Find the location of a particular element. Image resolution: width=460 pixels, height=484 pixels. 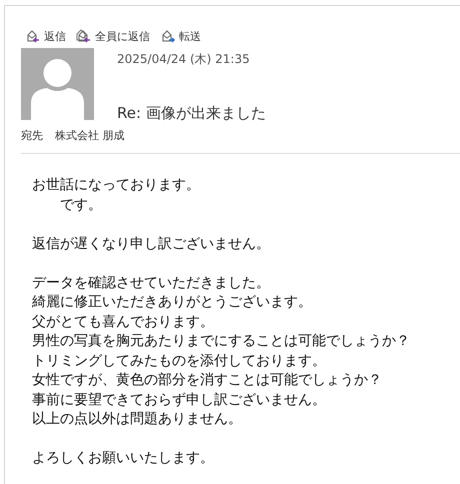

body-line: よろしくお願いいたします。 is located at coordinates (123, 458).